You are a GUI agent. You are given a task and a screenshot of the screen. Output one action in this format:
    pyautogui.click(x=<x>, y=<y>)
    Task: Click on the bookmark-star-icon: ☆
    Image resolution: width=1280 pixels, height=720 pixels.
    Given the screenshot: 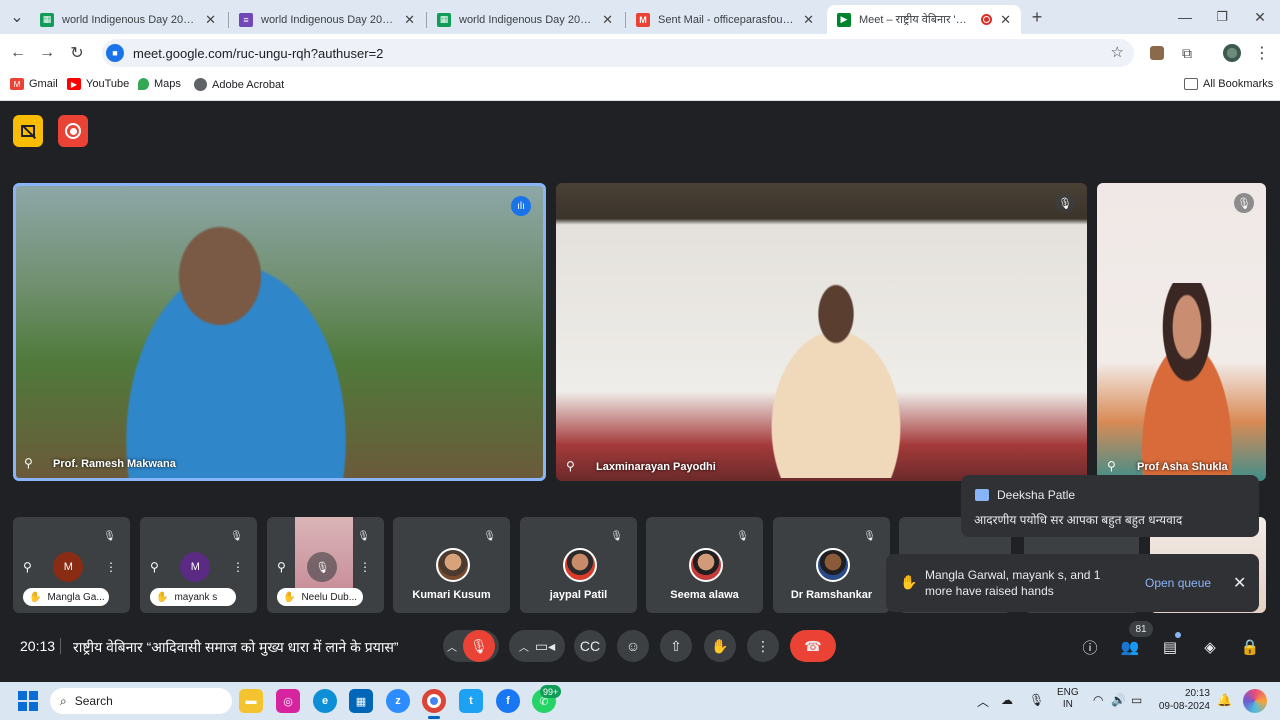 What is the action you would take?
    pyautogui.click(x=1117, y=52)
    